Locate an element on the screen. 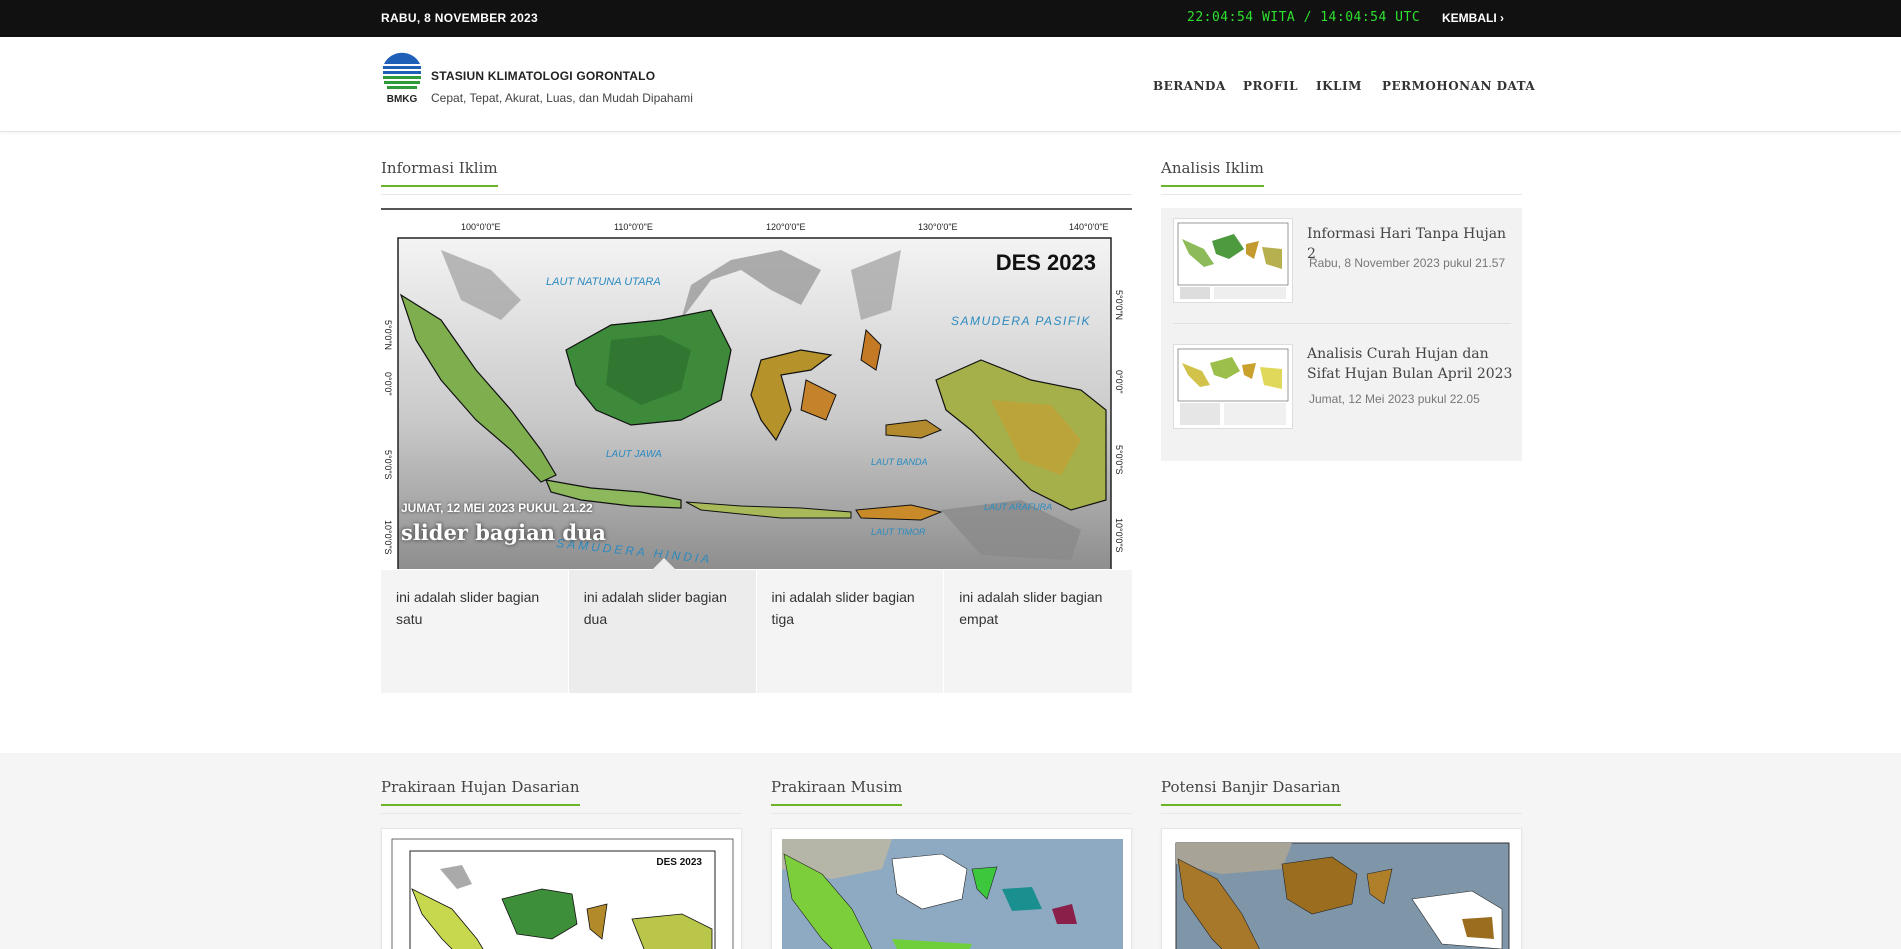 The width and height of the screenshot is (1901, 949). section-heading-prakiraan-musim: Prakiraan Musim is located at coordinates (951, 796).